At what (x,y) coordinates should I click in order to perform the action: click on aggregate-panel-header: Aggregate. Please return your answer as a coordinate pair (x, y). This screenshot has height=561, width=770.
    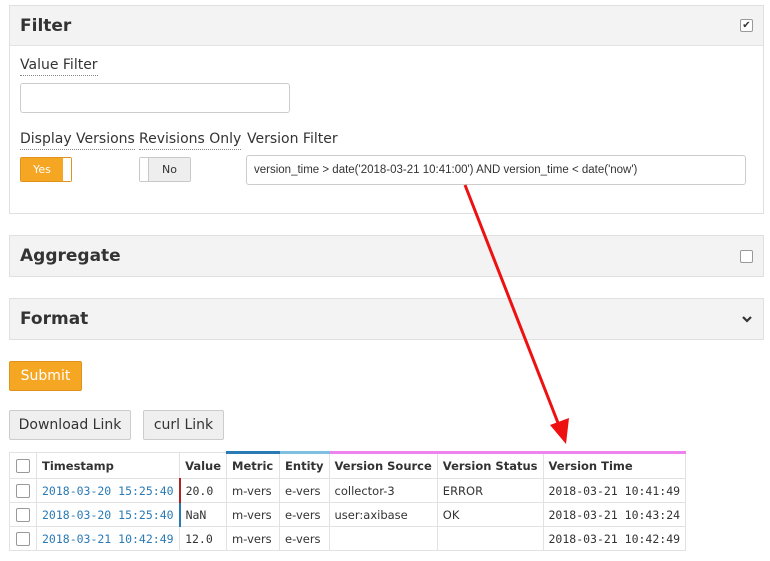
    Looking at the image, I should click on (386, 256).